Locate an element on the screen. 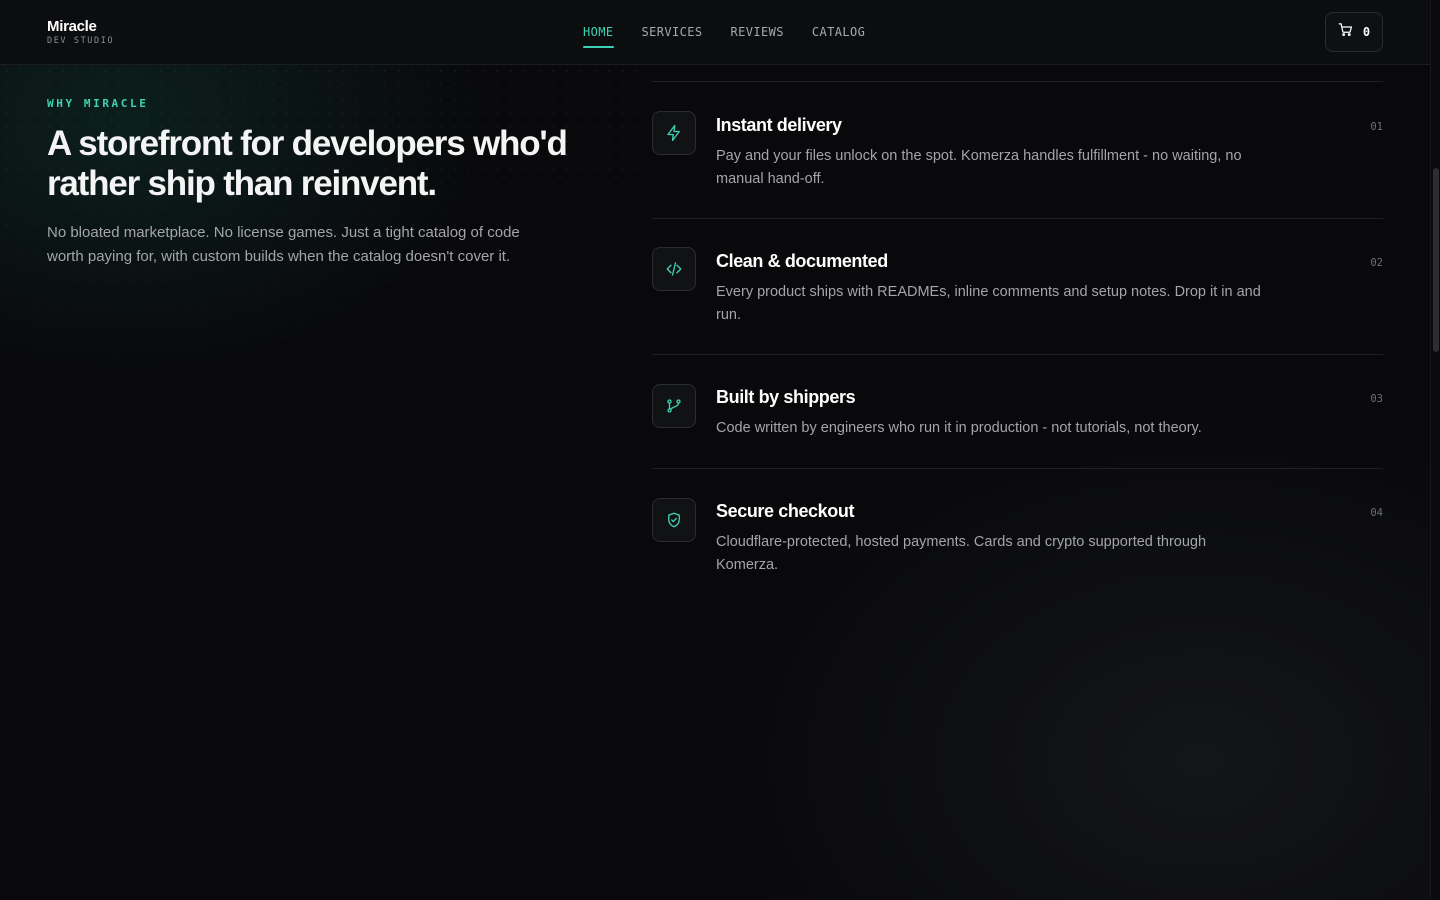 This screenshot has width=1440, height=900. brand-subtitle: DEV STUDIO is located at coordinates (81, 41).